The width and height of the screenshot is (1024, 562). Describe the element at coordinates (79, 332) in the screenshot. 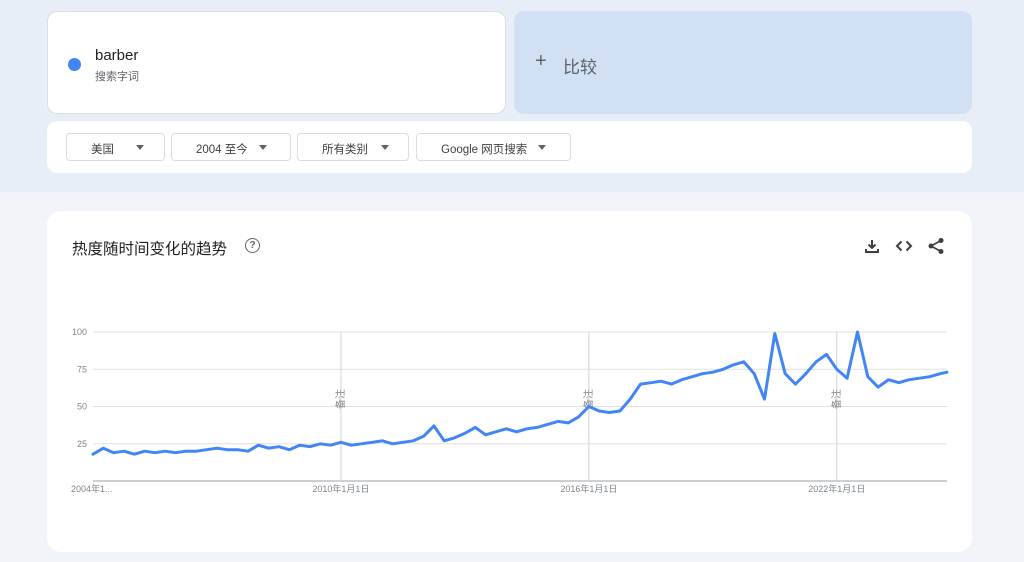

I see `y-tick-label: 100` at that location.